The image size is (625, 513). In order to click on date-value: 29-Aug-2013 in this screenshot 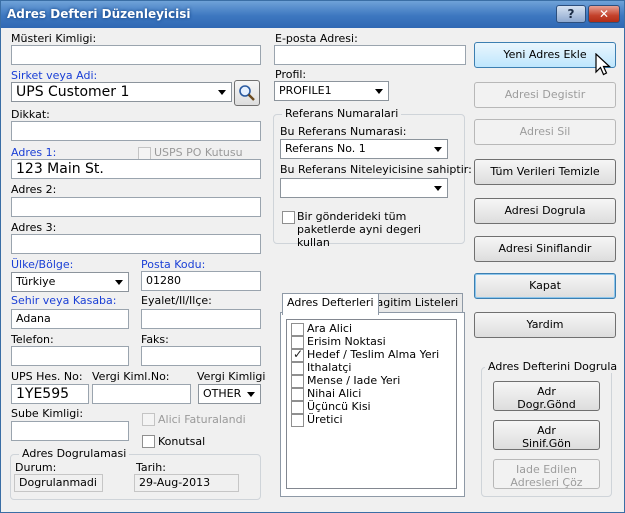, I will do `click(186, 483)`.